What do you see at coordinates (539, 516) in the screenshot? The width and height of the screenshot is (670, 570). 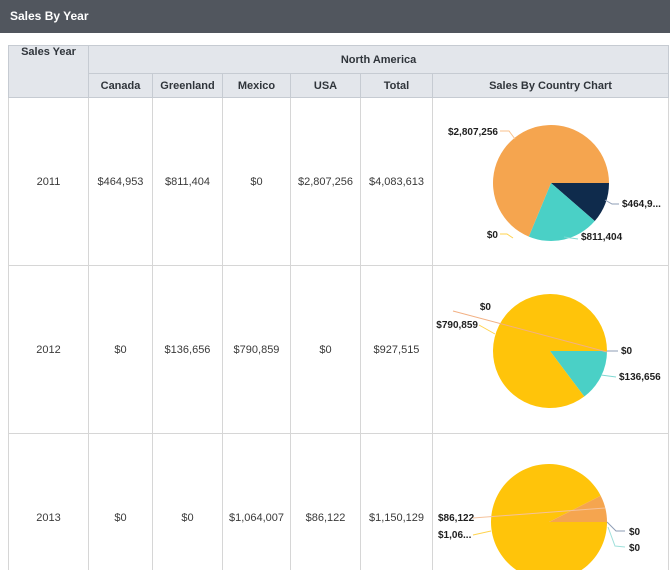 I see `pie-chart-svg-2013: $0 $0 $1,06... $86,122` at bounding box center [539, 516].